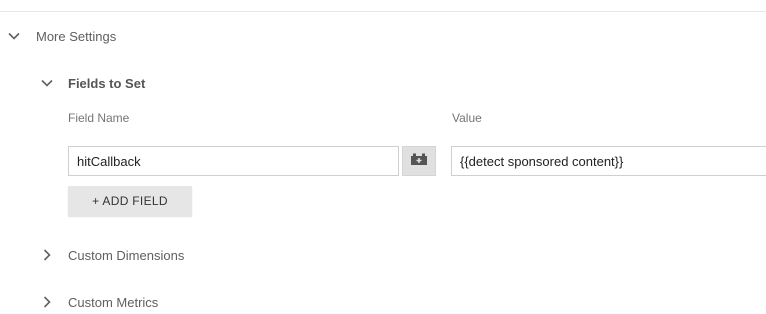 The image size is (766, 314). I want to click on variable-picker-icon, so click(419, 161).